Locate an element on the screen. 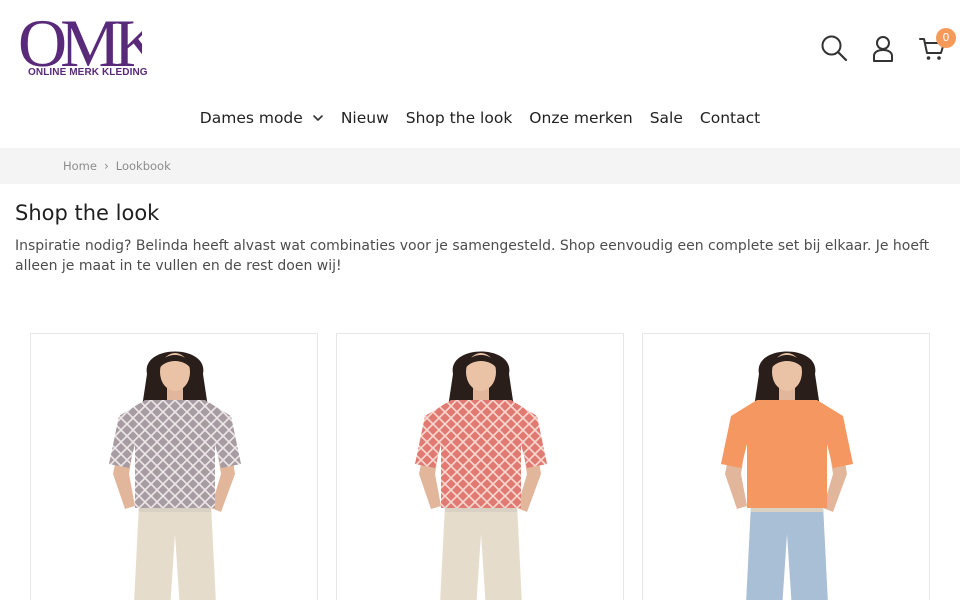  nav-item-shop-the-look: Shop the look is located at coordinates (459, 118).